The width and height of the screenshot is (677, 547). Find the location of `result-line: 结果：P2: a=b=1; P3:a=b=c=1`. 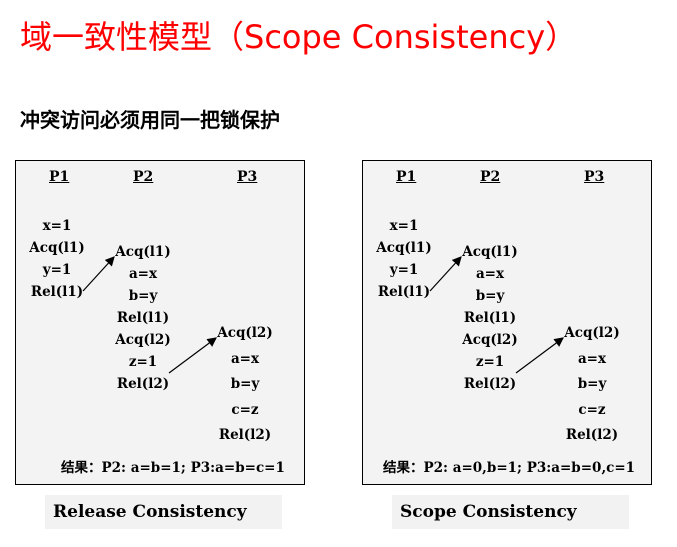

result-line: 结果：P2: a=b=1; P3:a=b=c=1 is located at coordinates (173, 466).